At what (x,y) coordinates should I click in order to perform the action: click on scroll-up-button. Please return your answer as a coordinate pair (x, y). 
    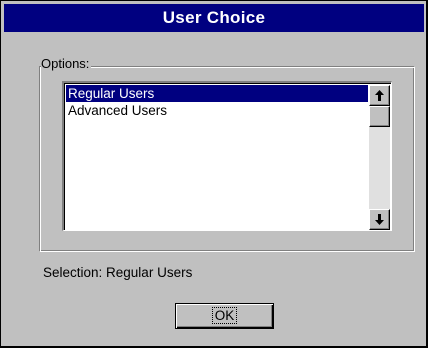
    Looking at the image, I should click on (379, 95).